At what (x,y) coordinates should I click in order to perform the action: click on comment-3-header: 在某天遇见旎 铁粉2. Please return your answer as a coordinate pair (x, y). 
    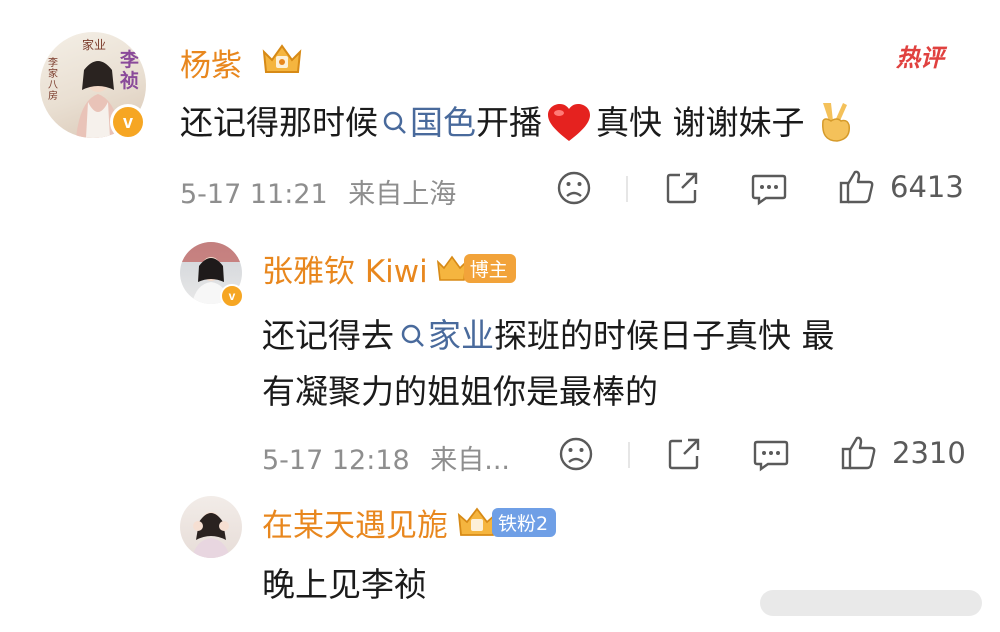
    Looking at the image, I should click on (409, 522).